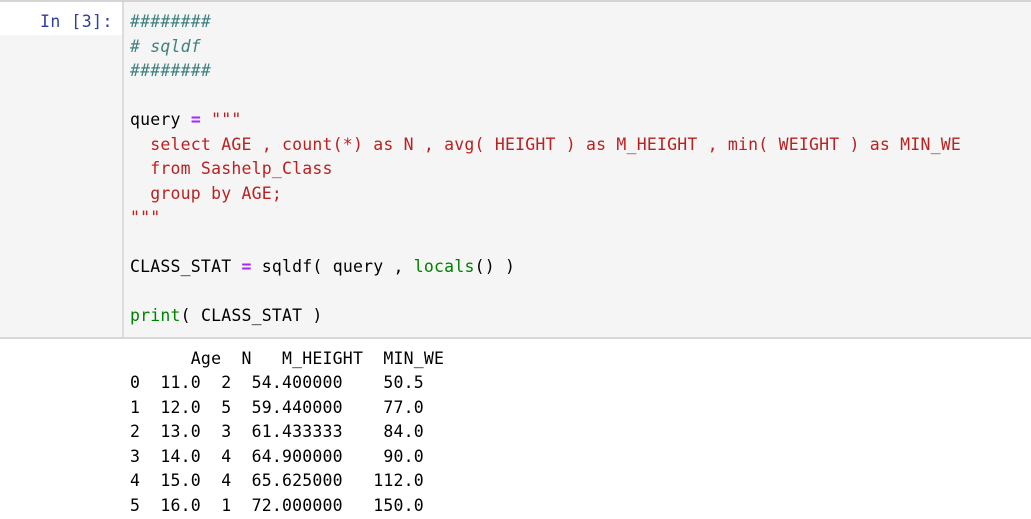  I want to click on code-token-name: sqldf( query ,, so click(332, 266).